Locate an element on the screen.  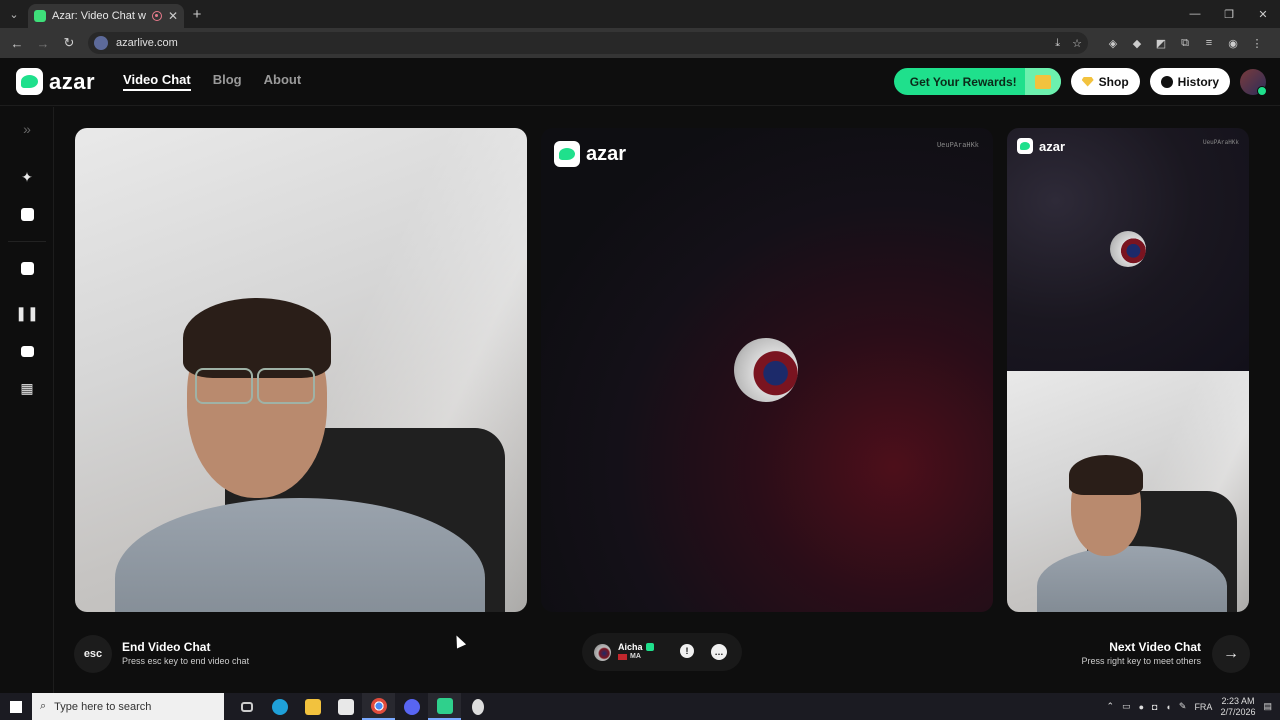
preview-user-id: UeuPAraHKk is located at coordinates (1220, 142).